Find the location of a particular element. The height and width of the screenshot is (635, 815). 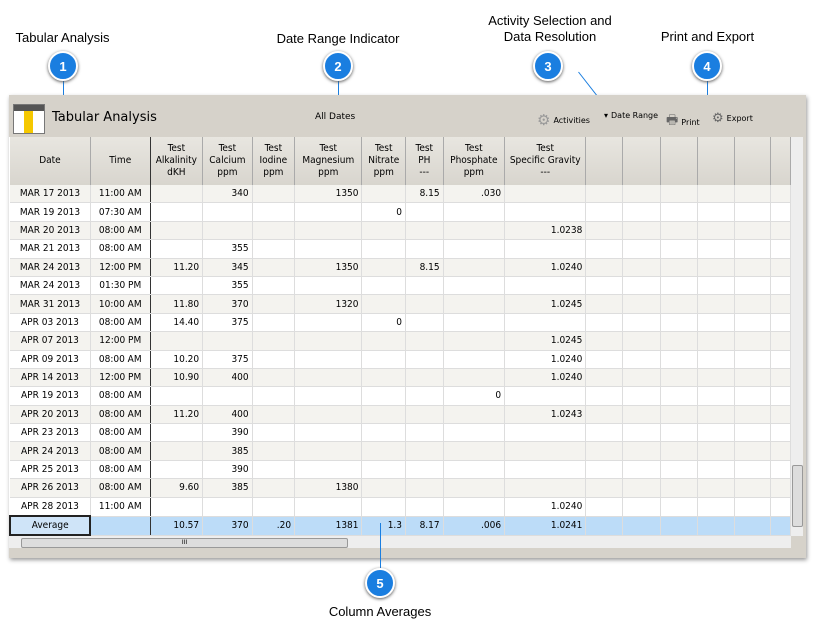

table-row: APR 28 2013 11:00 AM 1.0240 is located at coordinates (400, 507).